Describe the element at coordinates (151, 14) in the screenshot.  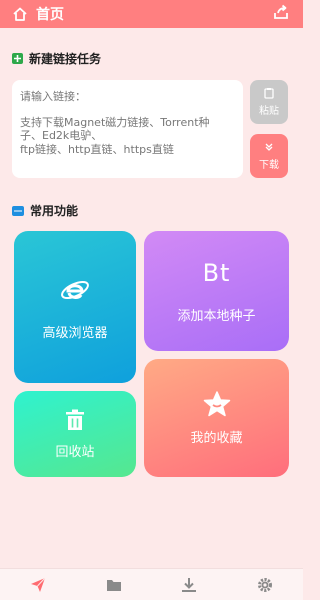
I see `top-bar: 首页` at that location.